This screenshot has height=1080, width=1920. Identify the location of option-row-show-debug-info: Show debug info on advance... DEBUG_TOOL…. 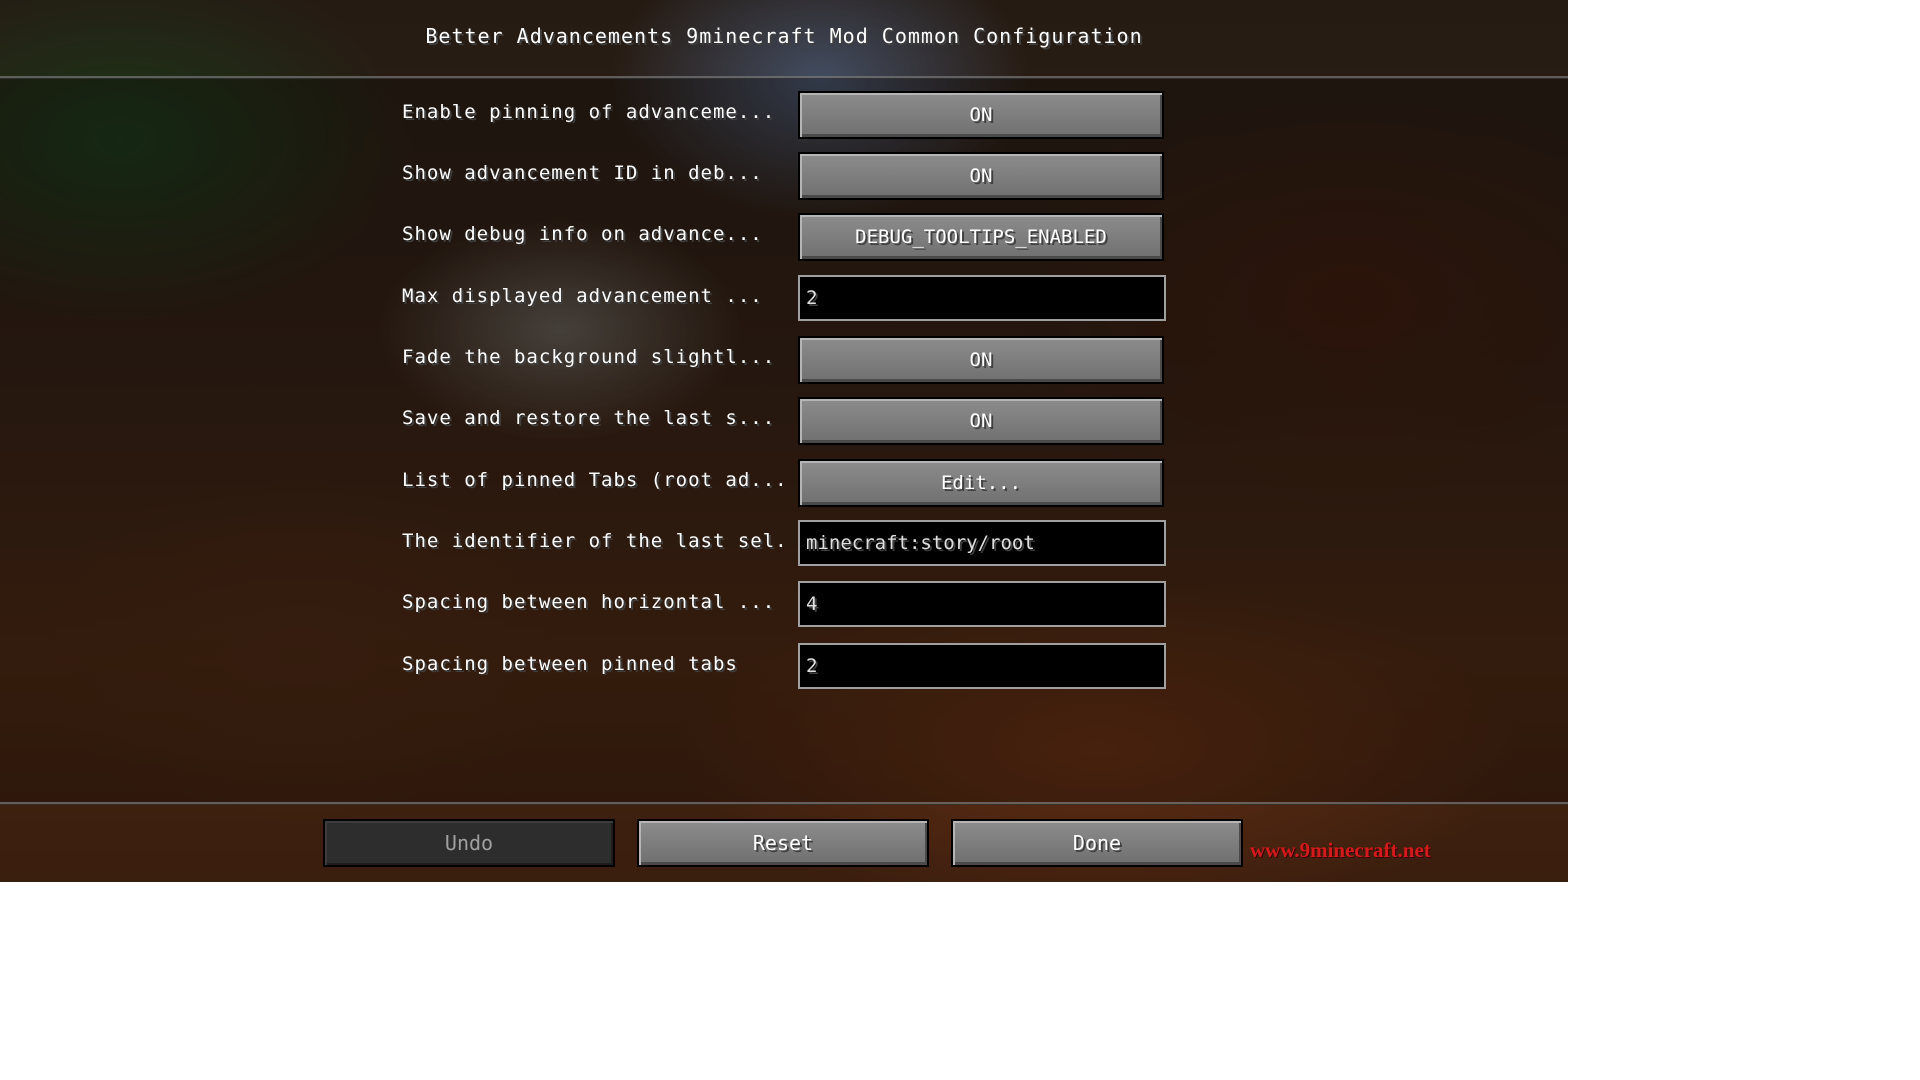
(783, 238).